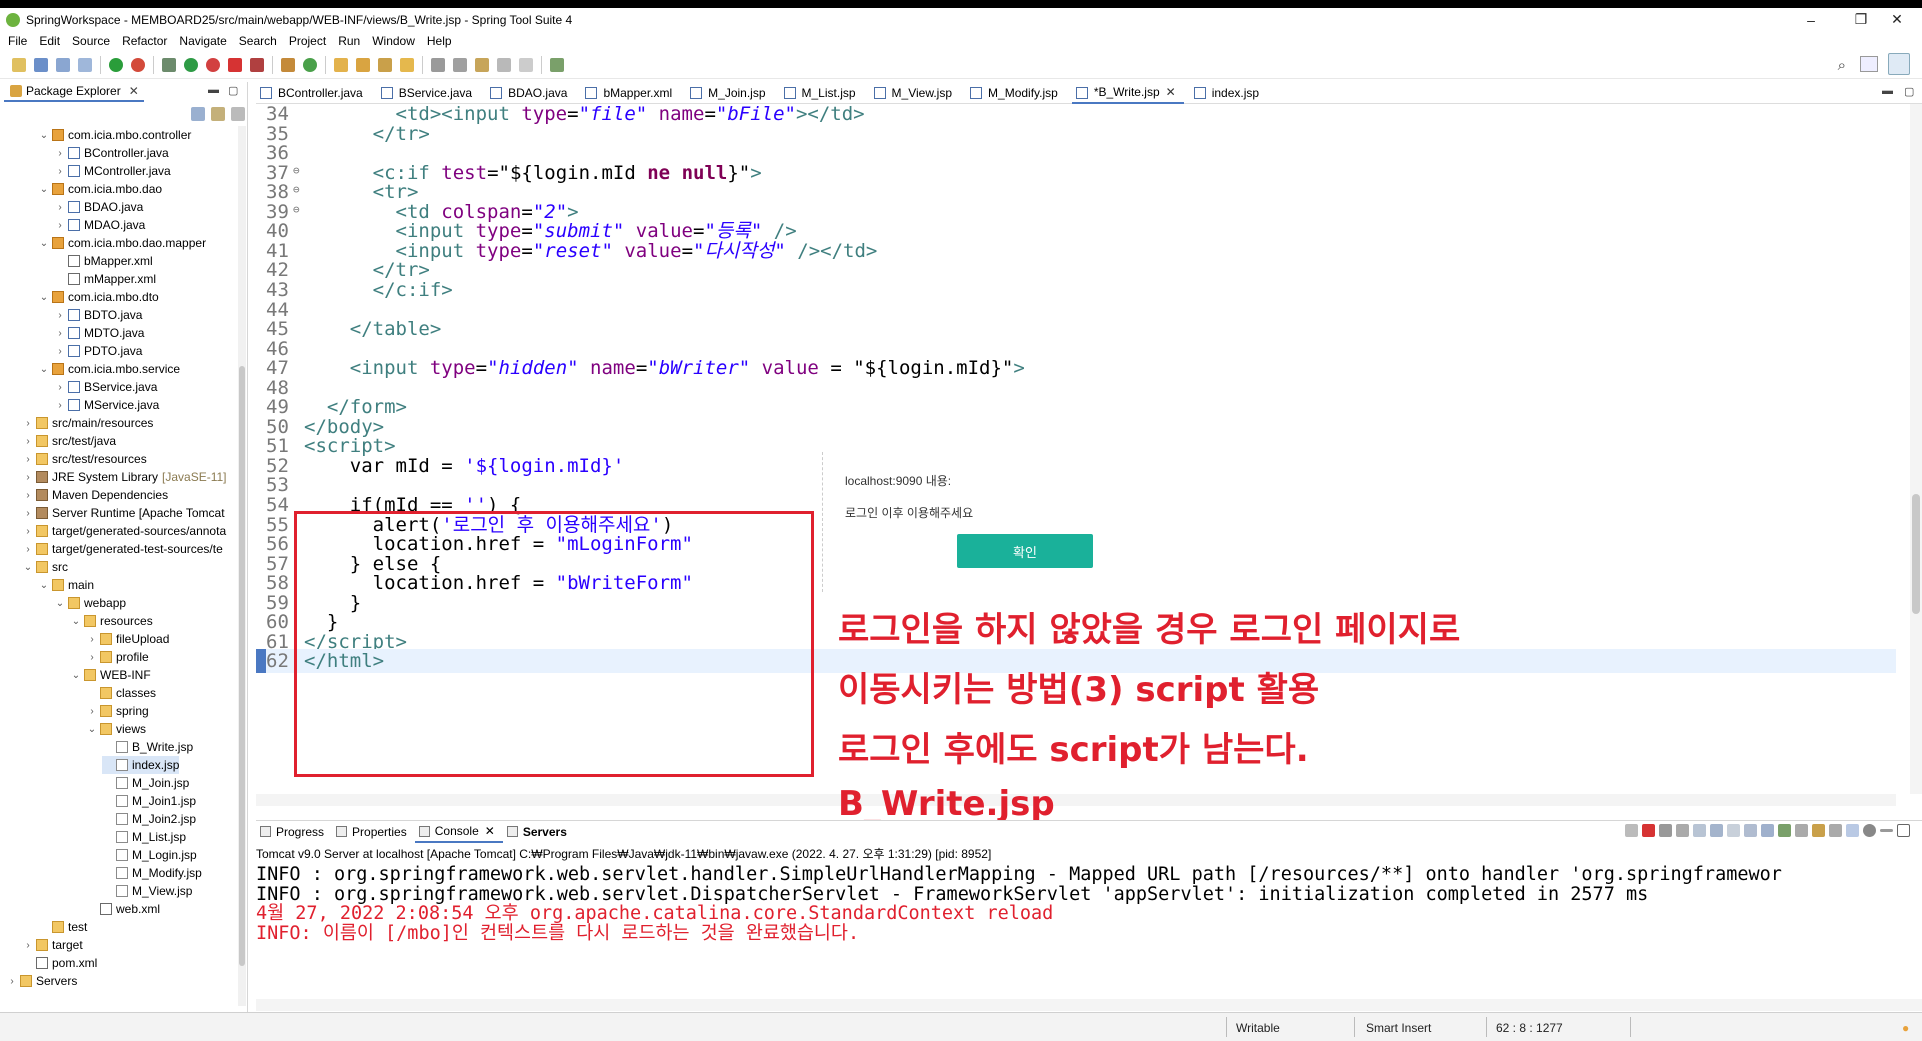 Image resolution: width=1922 pixels, height=1041 pixels. What do you see at coordinates (106, 405) in the screenshot?
I see `tree-item: › MService.java` at bounding box center [106, 405].